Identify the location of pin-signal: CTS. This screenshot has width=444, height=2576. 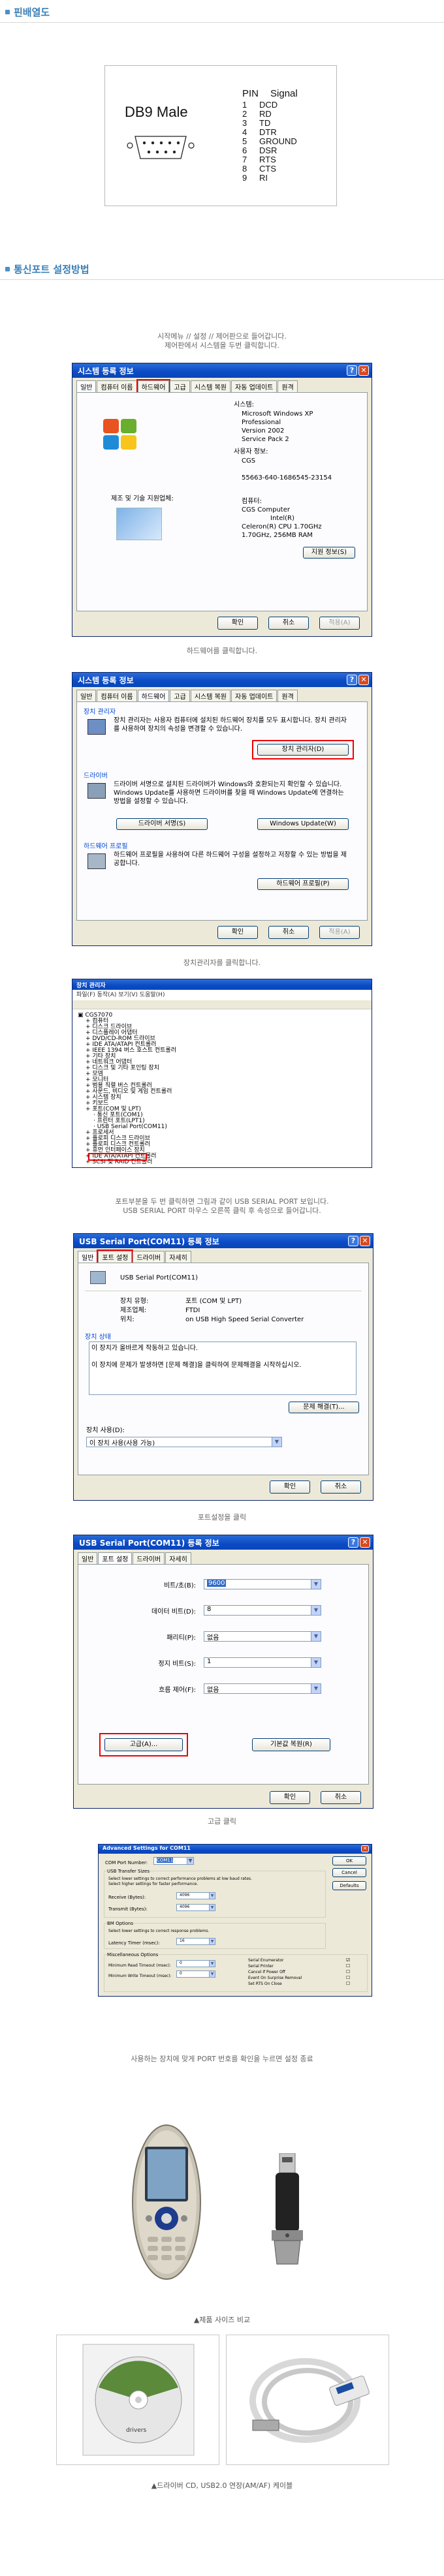
(267, 169).